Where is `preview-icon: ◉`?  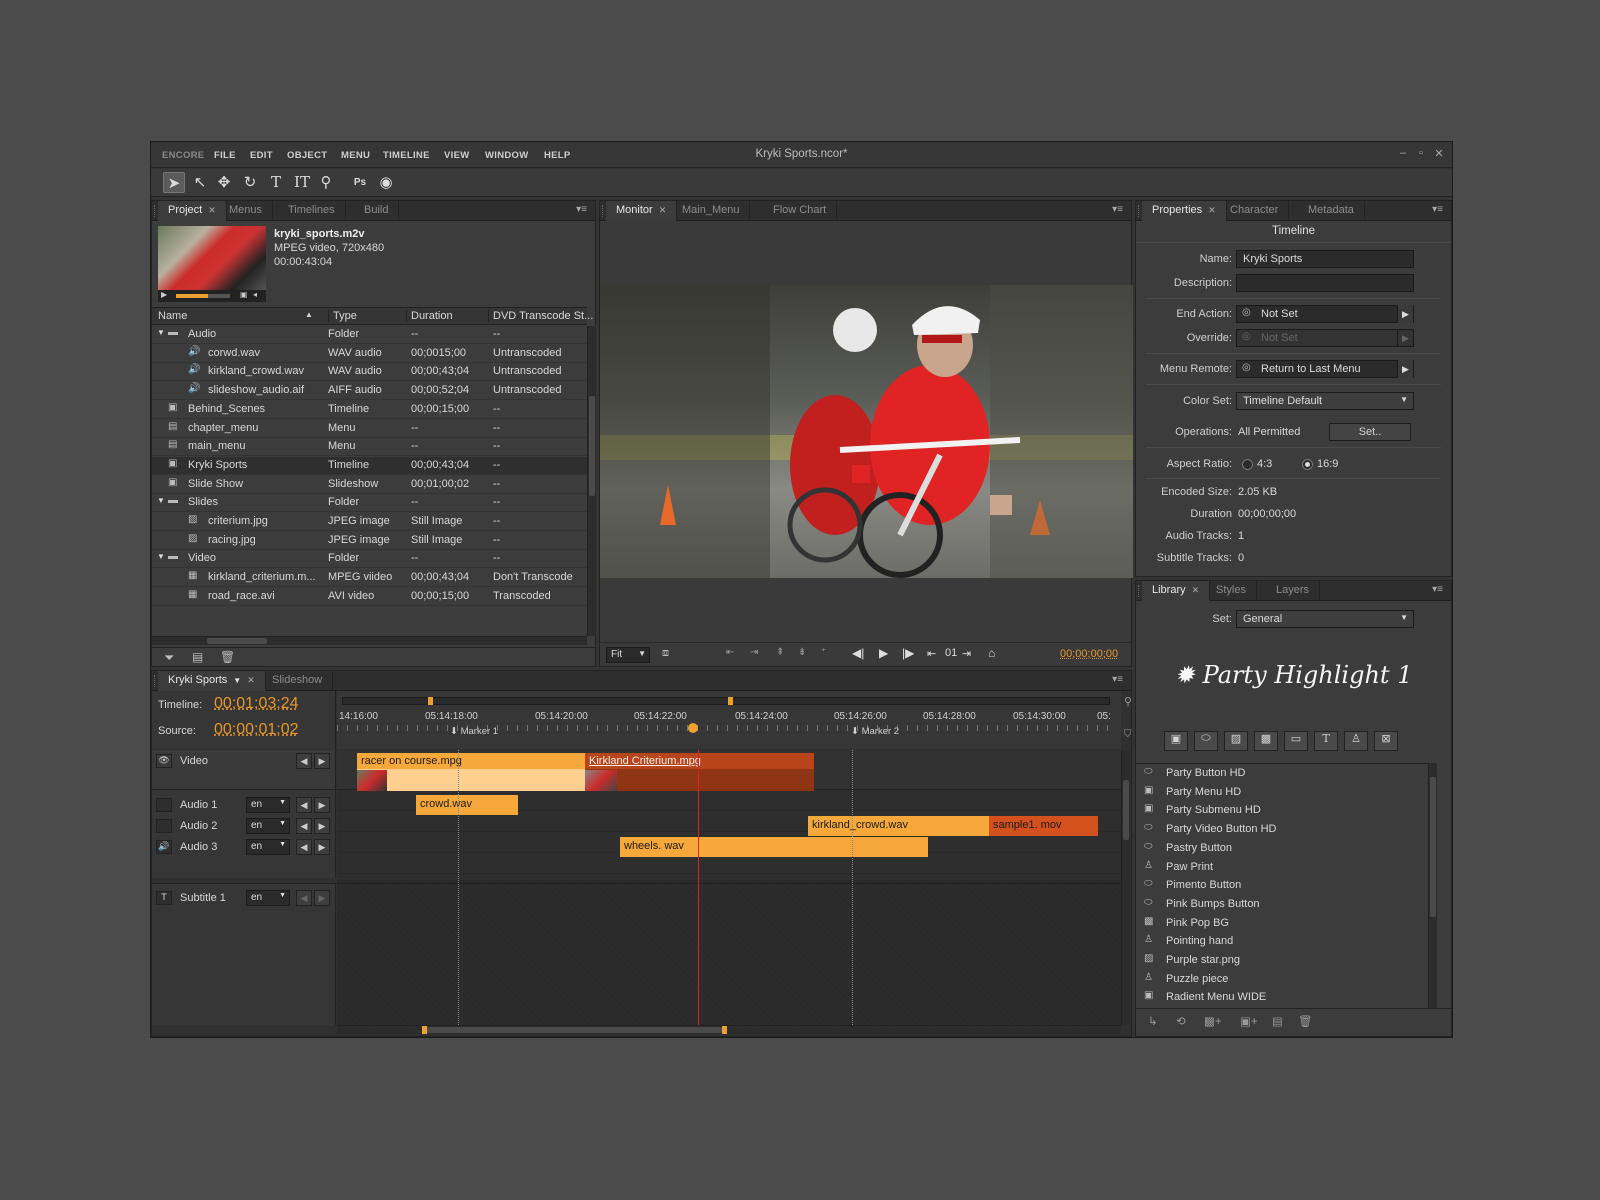
preview-icon: ◉ is located at coordinates (386, 182).